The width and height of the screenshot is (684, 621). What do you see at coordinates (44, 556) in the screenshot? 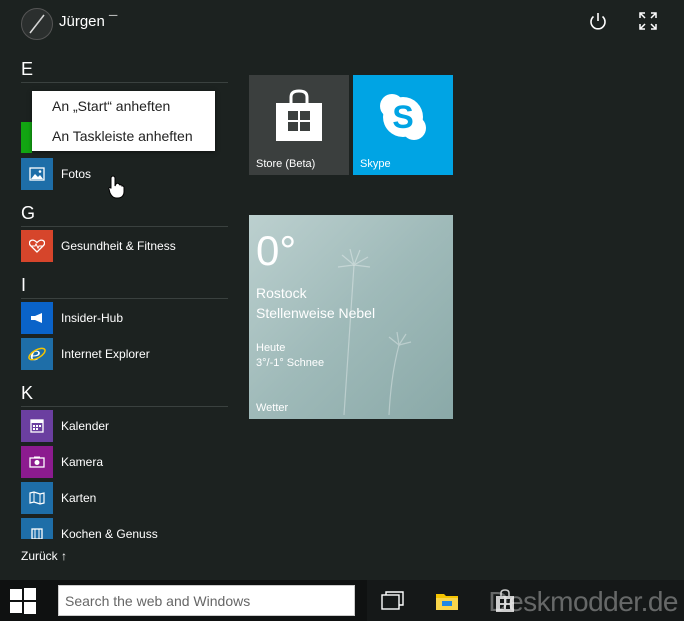
I see `back-button: Zurück ↑` at bounding box center [44, 556].